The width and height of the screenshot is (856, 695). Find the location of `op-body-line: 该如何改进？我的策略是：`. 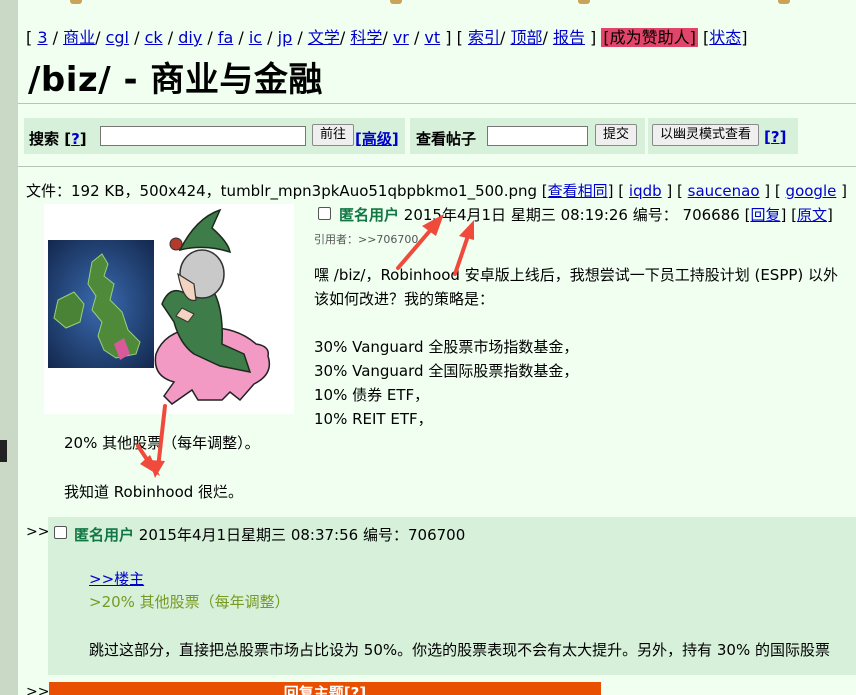

op-body-line: 该如何改进？我的策略是： is located at coordinates (404, 299).